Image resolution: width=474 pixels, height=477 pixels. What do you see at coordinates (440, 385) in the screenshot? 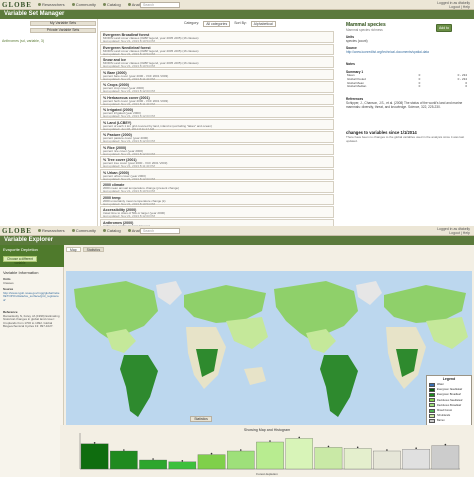
I see `legend-label: Water` at bounding box center [440, 385].